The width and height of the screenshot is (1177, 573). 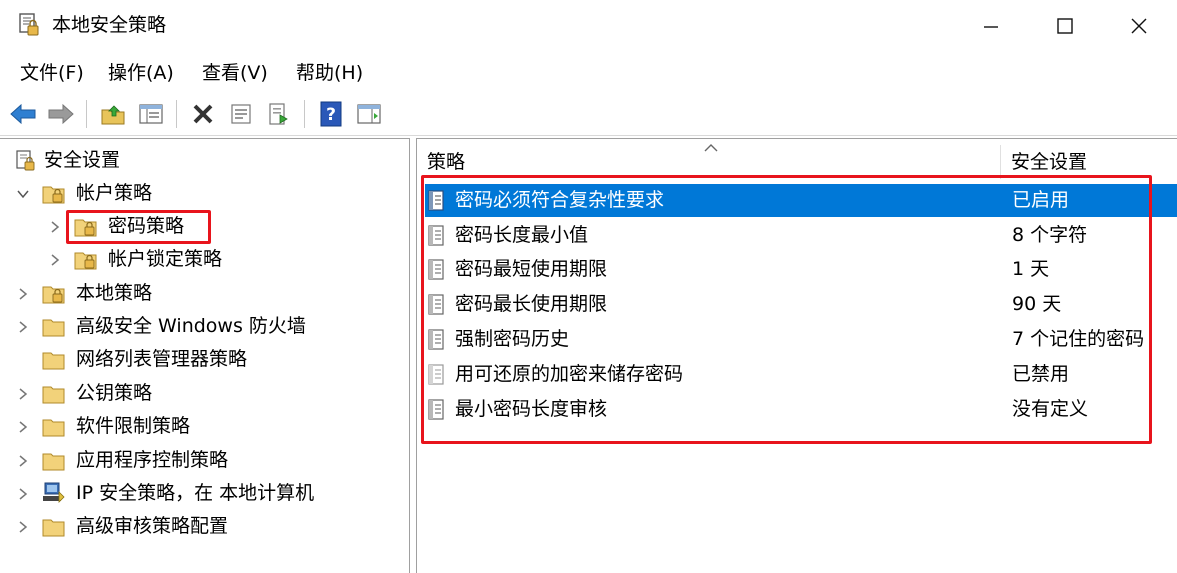 I want to click on minimize-button, so click(x=991, y=26).